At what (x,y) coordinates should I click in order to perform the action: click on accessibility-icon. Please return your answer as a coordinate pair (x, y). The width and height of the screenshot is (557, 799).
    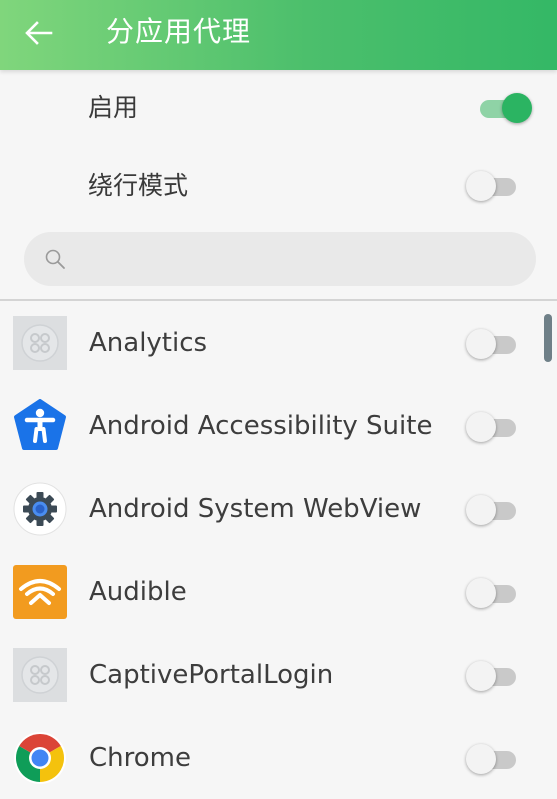
    Looking at the image, I should click on (40, 424).